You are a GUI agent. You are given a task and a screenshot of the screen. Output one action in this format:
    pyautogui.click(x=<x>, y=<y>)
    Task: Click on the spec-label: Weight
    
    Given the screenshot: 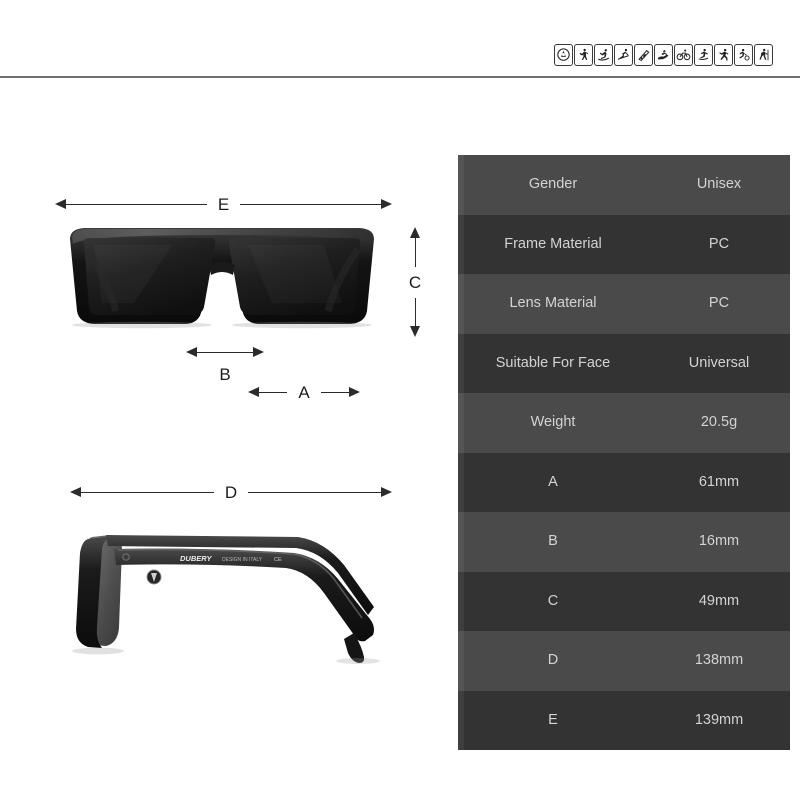 What is the action you would take?
    pyautogui.click(x=553, y=422)
    